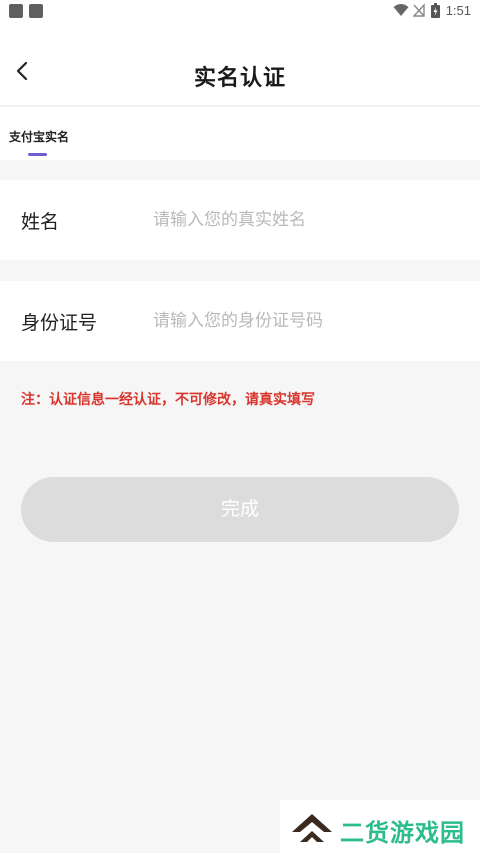 The height and width of the screenshot is (853, 480). I want to click on watermark-text: 二货游戏园, so click(402, 833).